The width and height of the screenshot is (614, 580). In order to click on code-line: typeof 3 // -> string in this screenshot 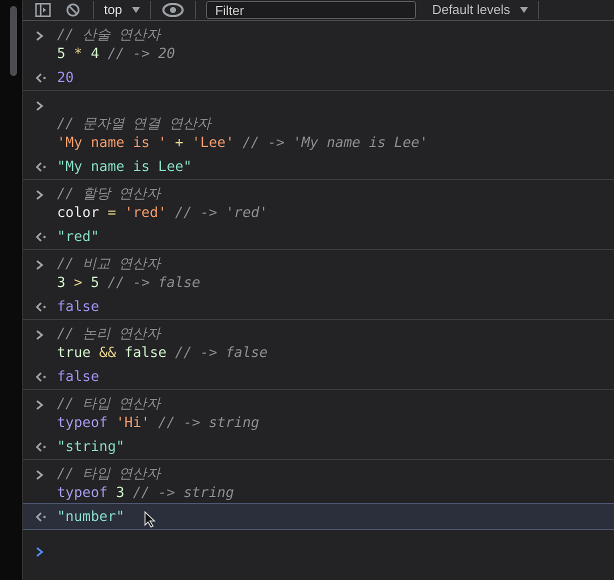, I will do `click(145, 493)`.